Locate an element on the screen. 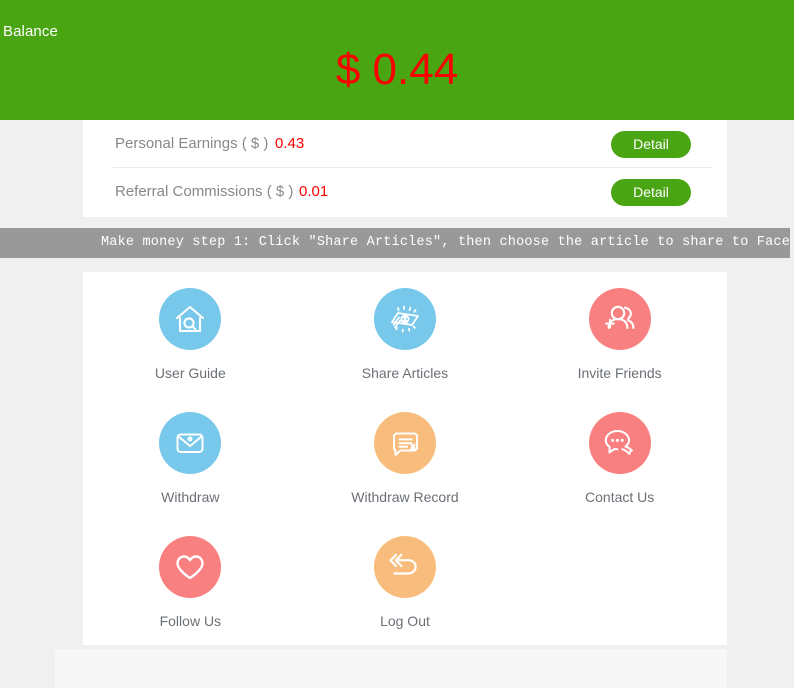 The image size is (794, 688). table-row: Referral Commissions ( $ ) 0.01 Detail is located at coordinates (405, 192).